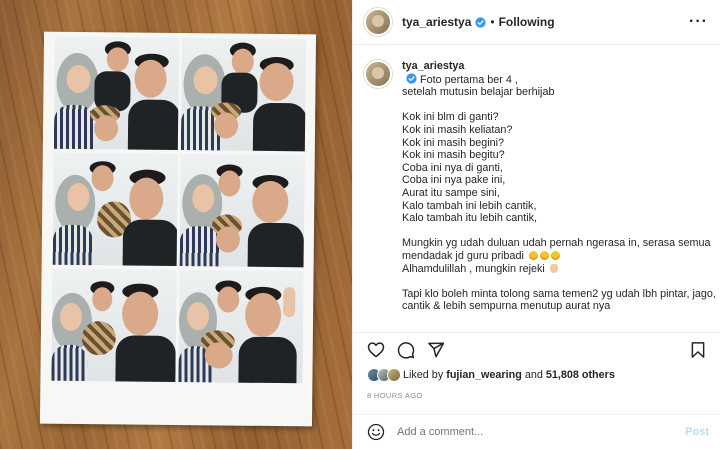 This screenshot has height=449, width=720. Describe the element at coordinates (457, 129) in the screenshot. I see `caption-line: Kok ini masih keliatan?` at that location.